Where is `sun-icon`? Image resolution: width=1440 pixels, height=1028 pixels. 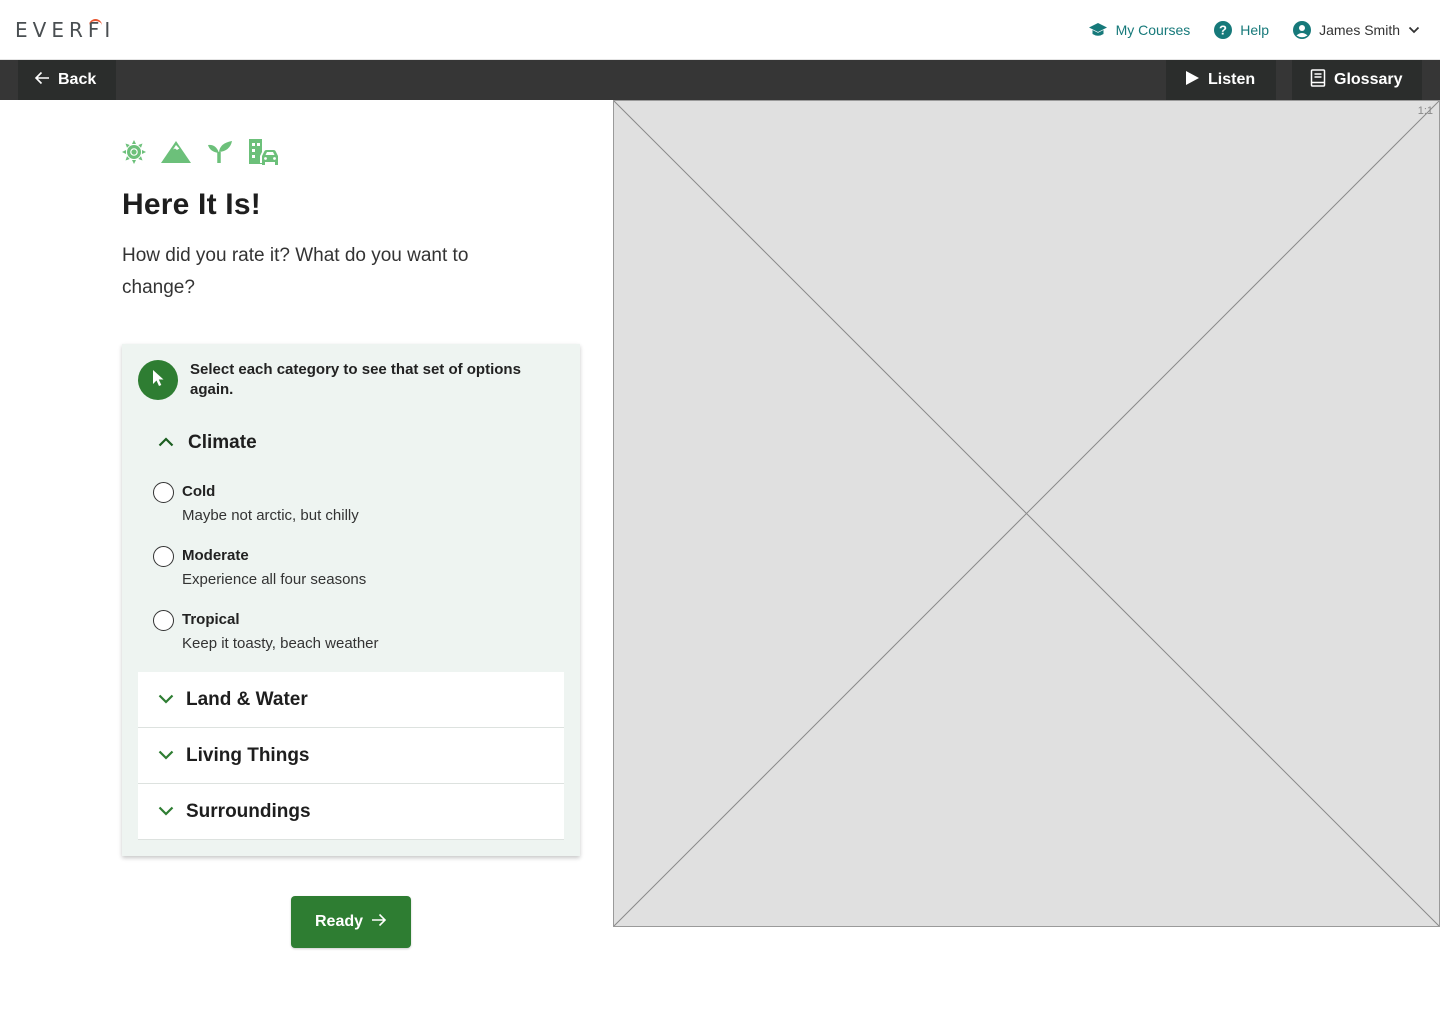 sun-icon is located at coordinates (134, 152).